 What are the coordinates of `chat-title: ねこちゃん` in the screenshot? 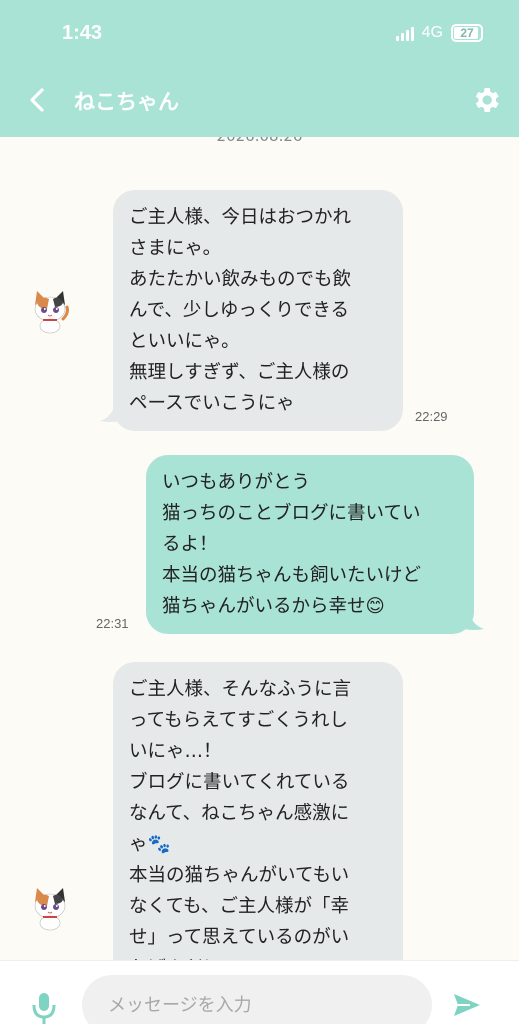 It's located at (126, 102).